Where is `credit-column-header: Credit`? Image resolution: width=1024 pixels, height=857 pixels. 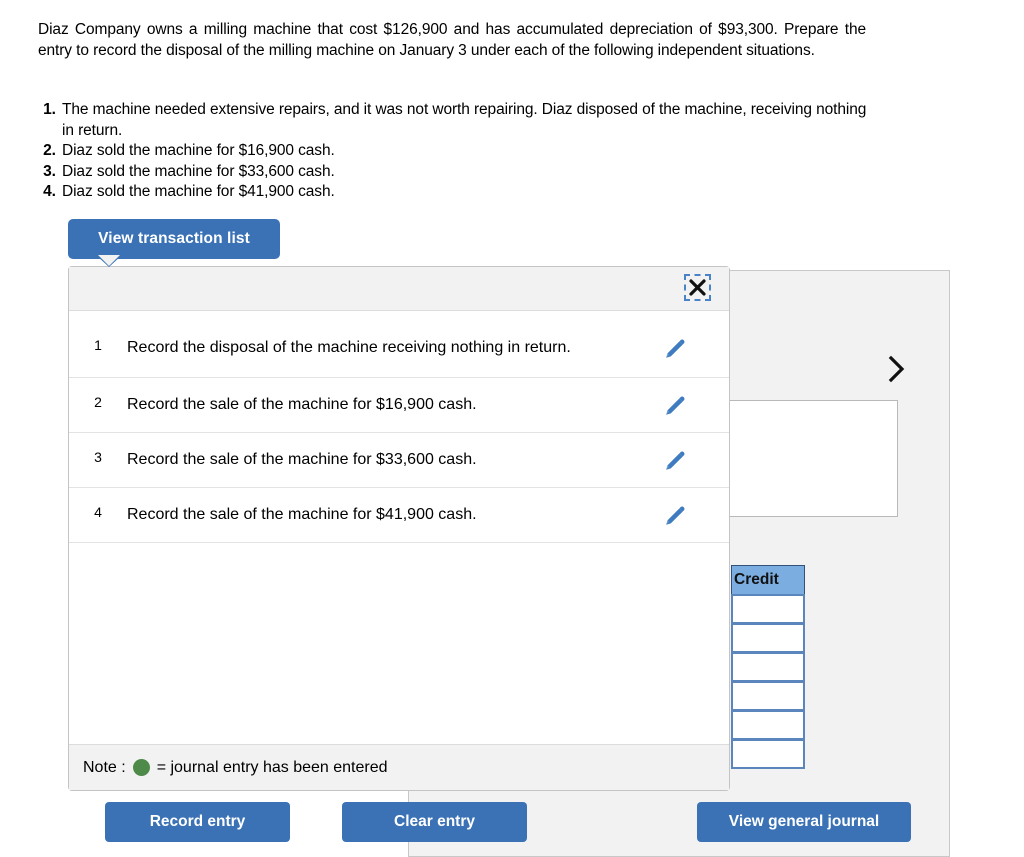
credit-column-header: Credit is located at coordinates (768, 580).